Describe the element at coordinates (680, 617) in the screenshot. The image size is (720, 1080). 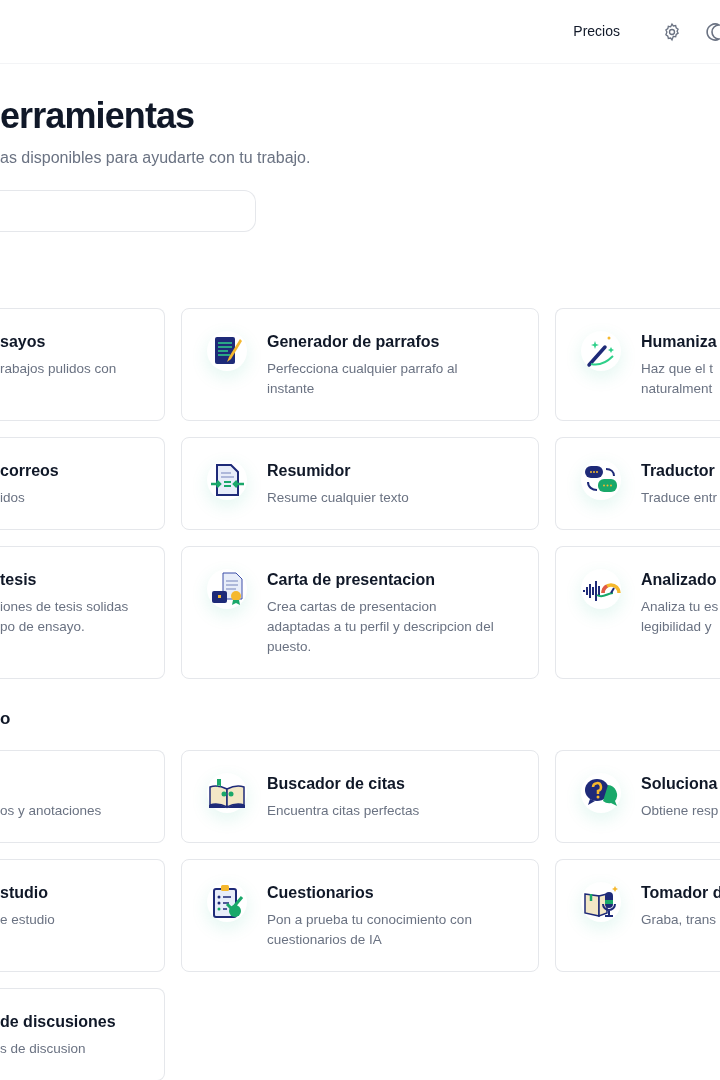
I see `tool-description: Analiza tu es legibilidad y` at that location.